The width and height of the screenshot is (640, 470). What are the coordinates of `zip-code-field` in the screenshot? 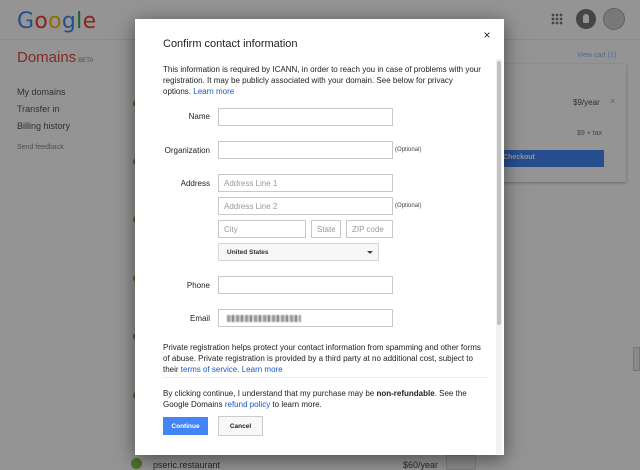 It's located at (369, 229).